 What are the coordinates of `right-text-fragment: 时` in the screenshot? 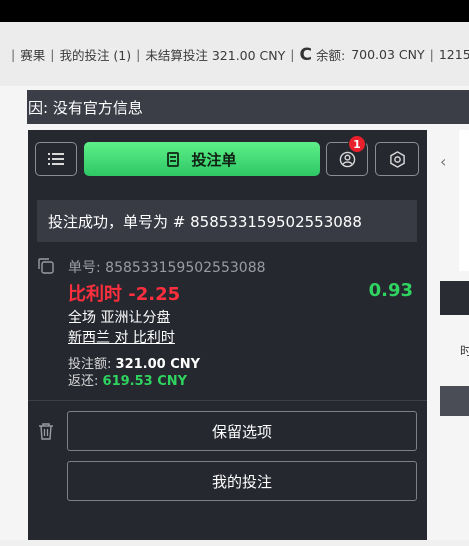 It's located at (464, 351).